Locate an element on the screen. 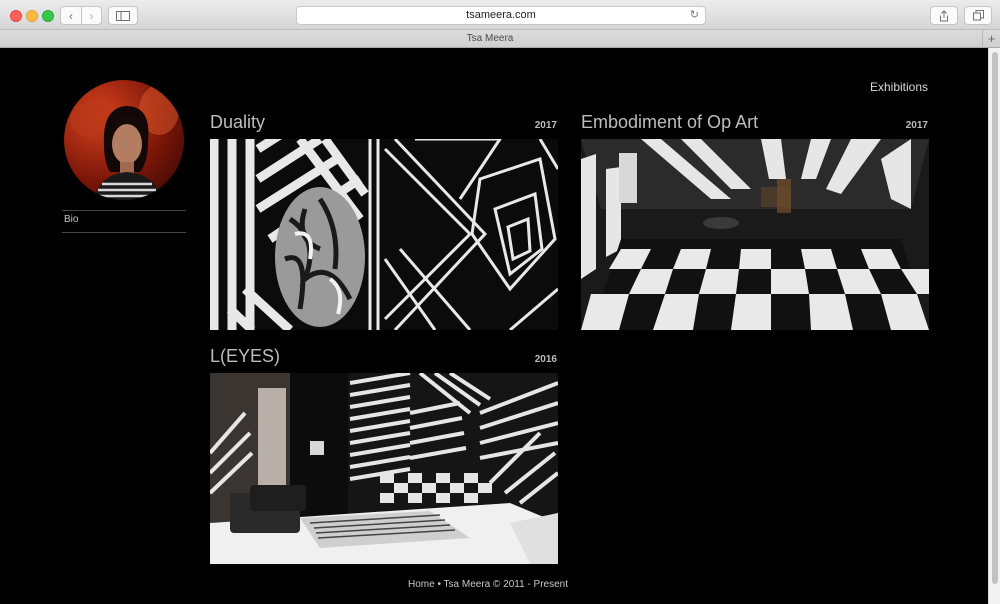 The image size is (1000, 604). scrollbar-thumb is located at coordinates (995, 318).